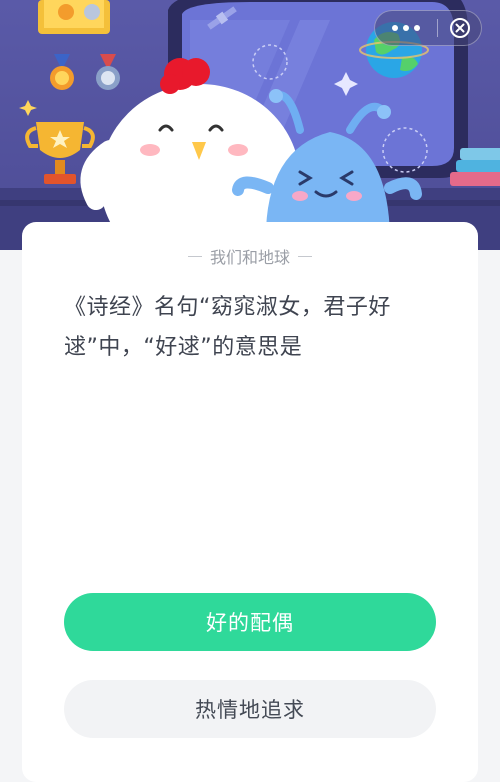 This screenshot has height=782, width=500. I want to click on answer-option-1: 好的配偶, so click(250, 622).